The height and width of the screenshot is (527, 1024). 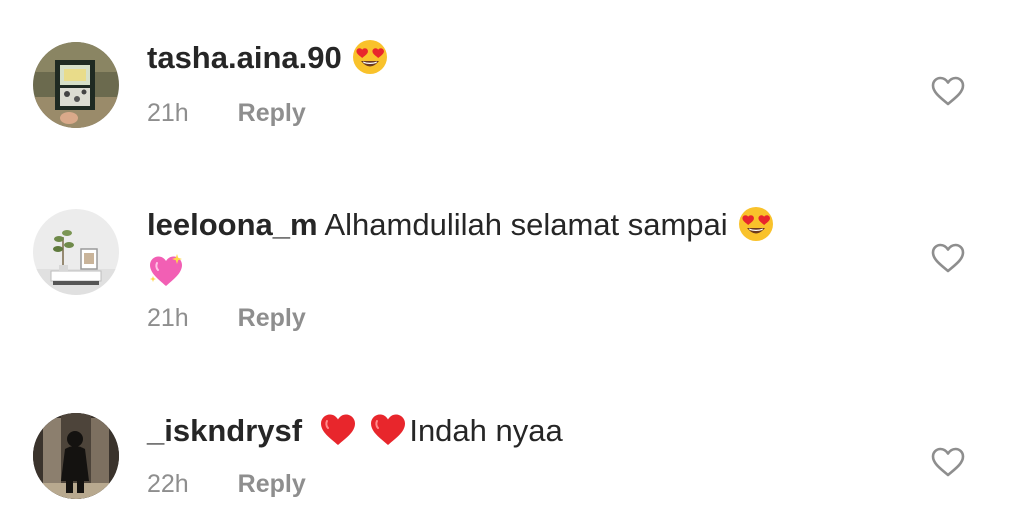 I want to click on username-link: _iskndrysf, so click(x=224, y=430).